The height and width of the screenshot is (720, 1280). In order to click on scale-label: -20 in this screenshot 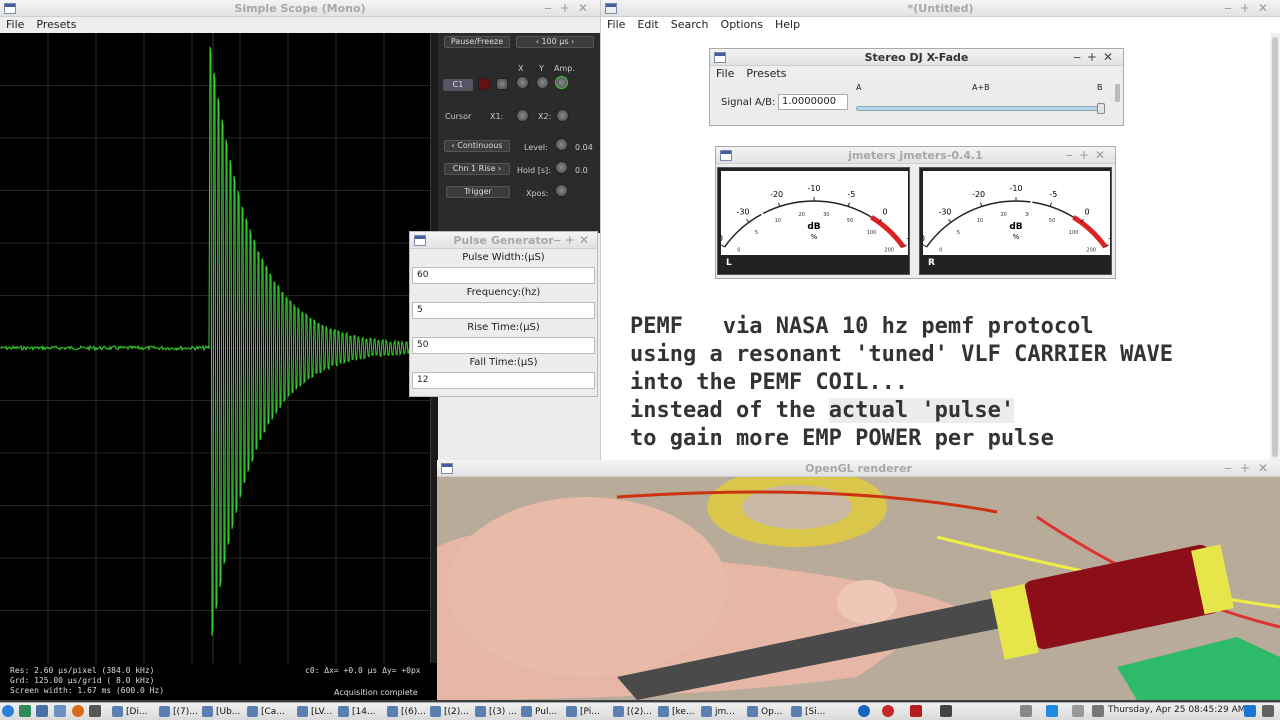, I will do `click(978, 194)`.